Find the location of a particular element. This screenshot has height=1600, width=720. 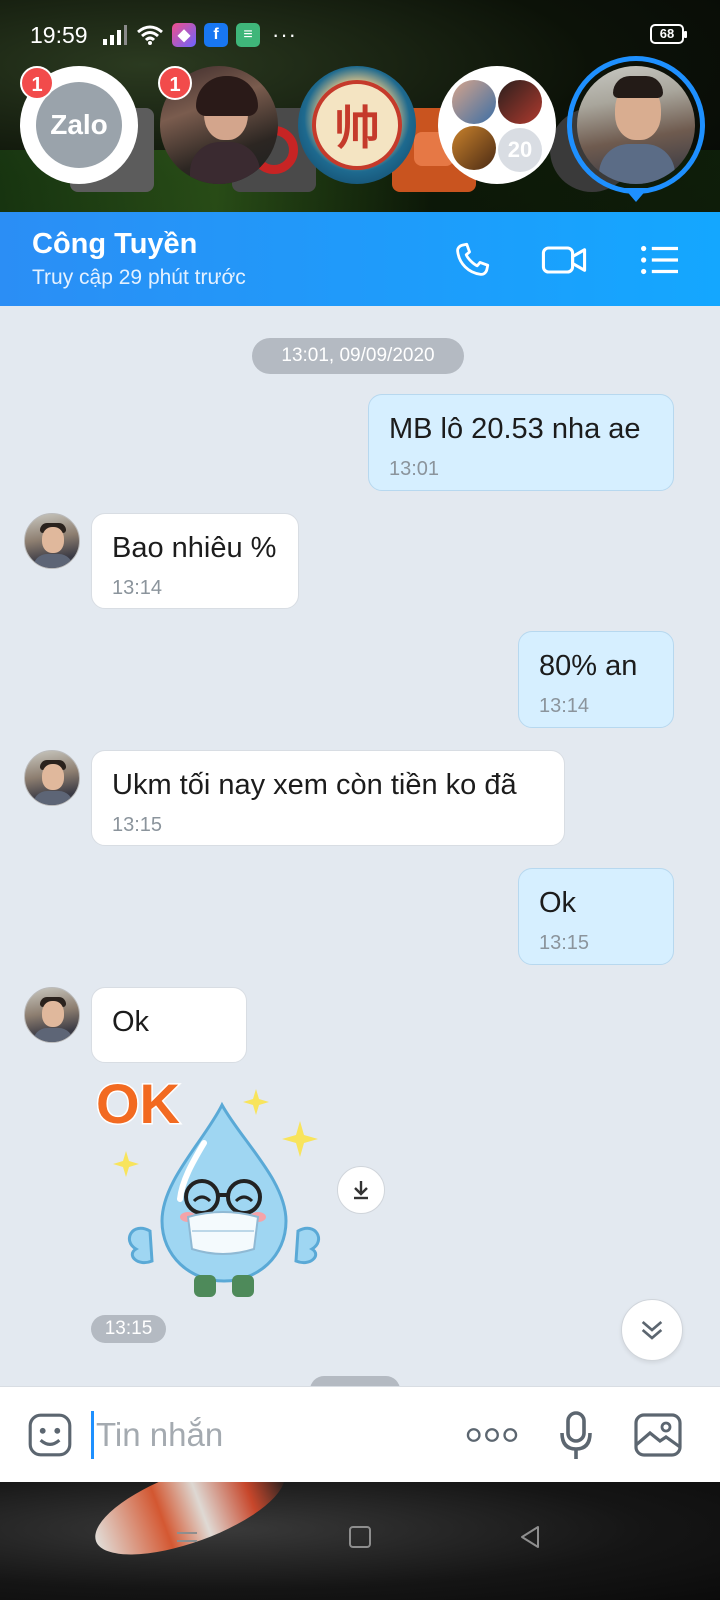

signal-icon is located at coordinates (115, 35).